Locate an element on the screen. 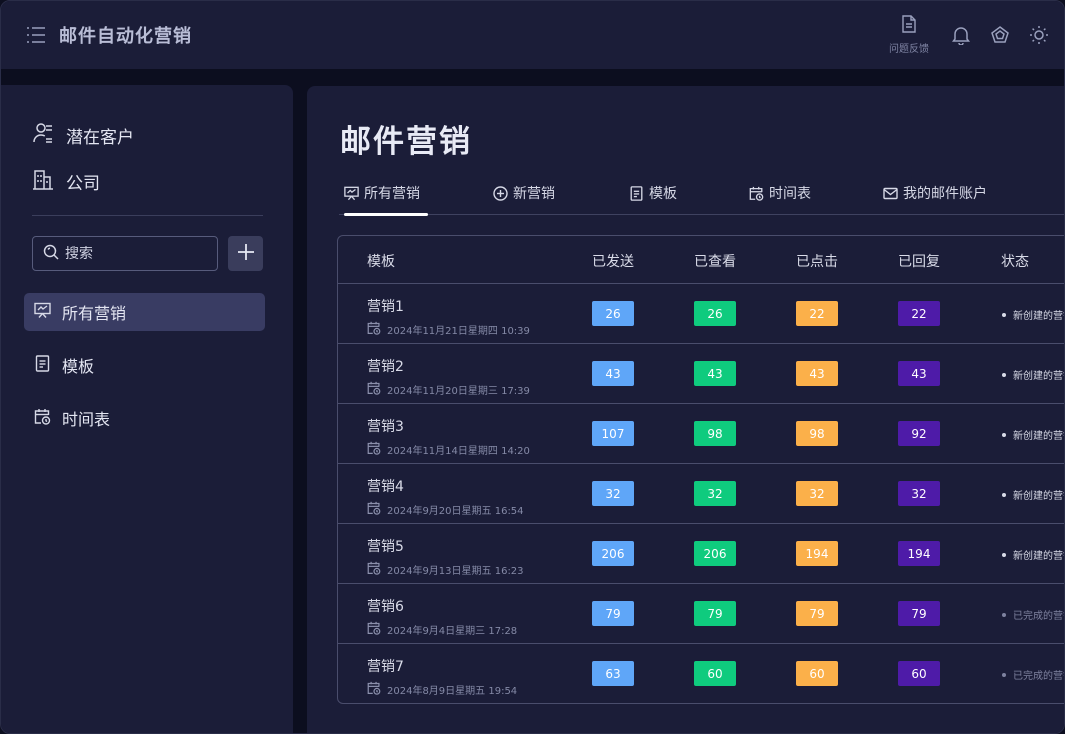 The image size is (1065, 734). tab-mail-accounts: 我的邮件账户 is located at coordinates (935, 200).